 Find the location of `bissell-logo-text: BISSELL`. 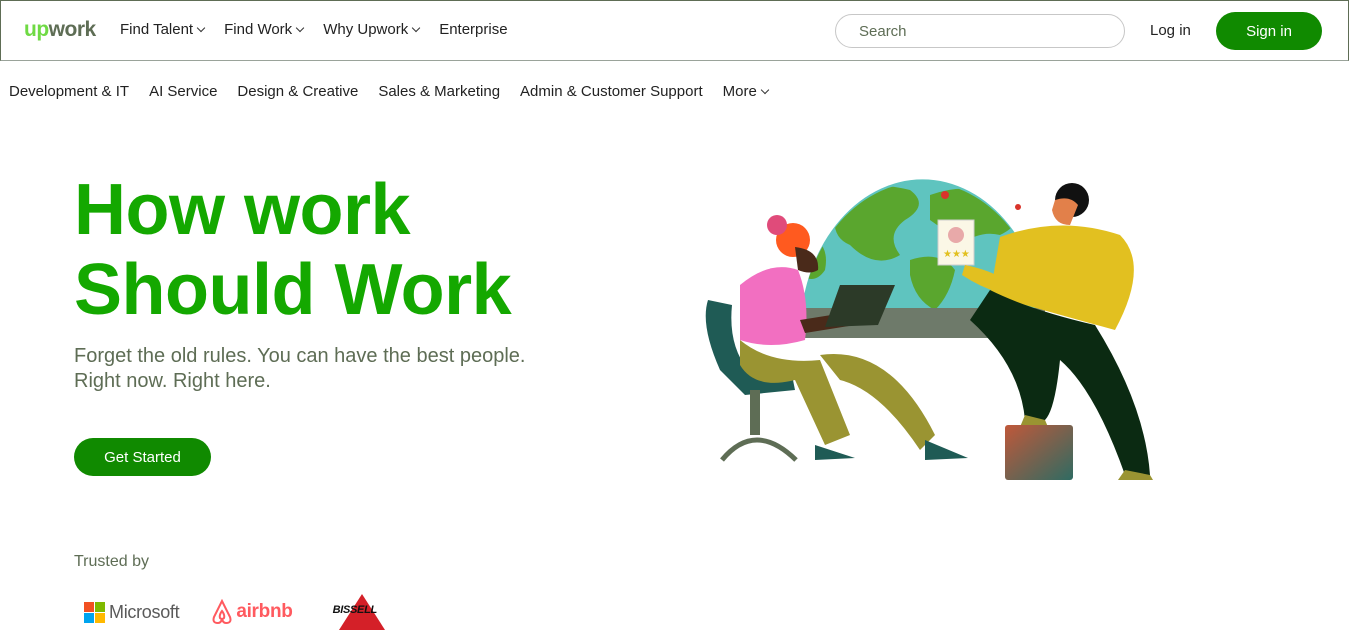

bissell-logo-text: BISSELL is located at coordinates (355, 610).